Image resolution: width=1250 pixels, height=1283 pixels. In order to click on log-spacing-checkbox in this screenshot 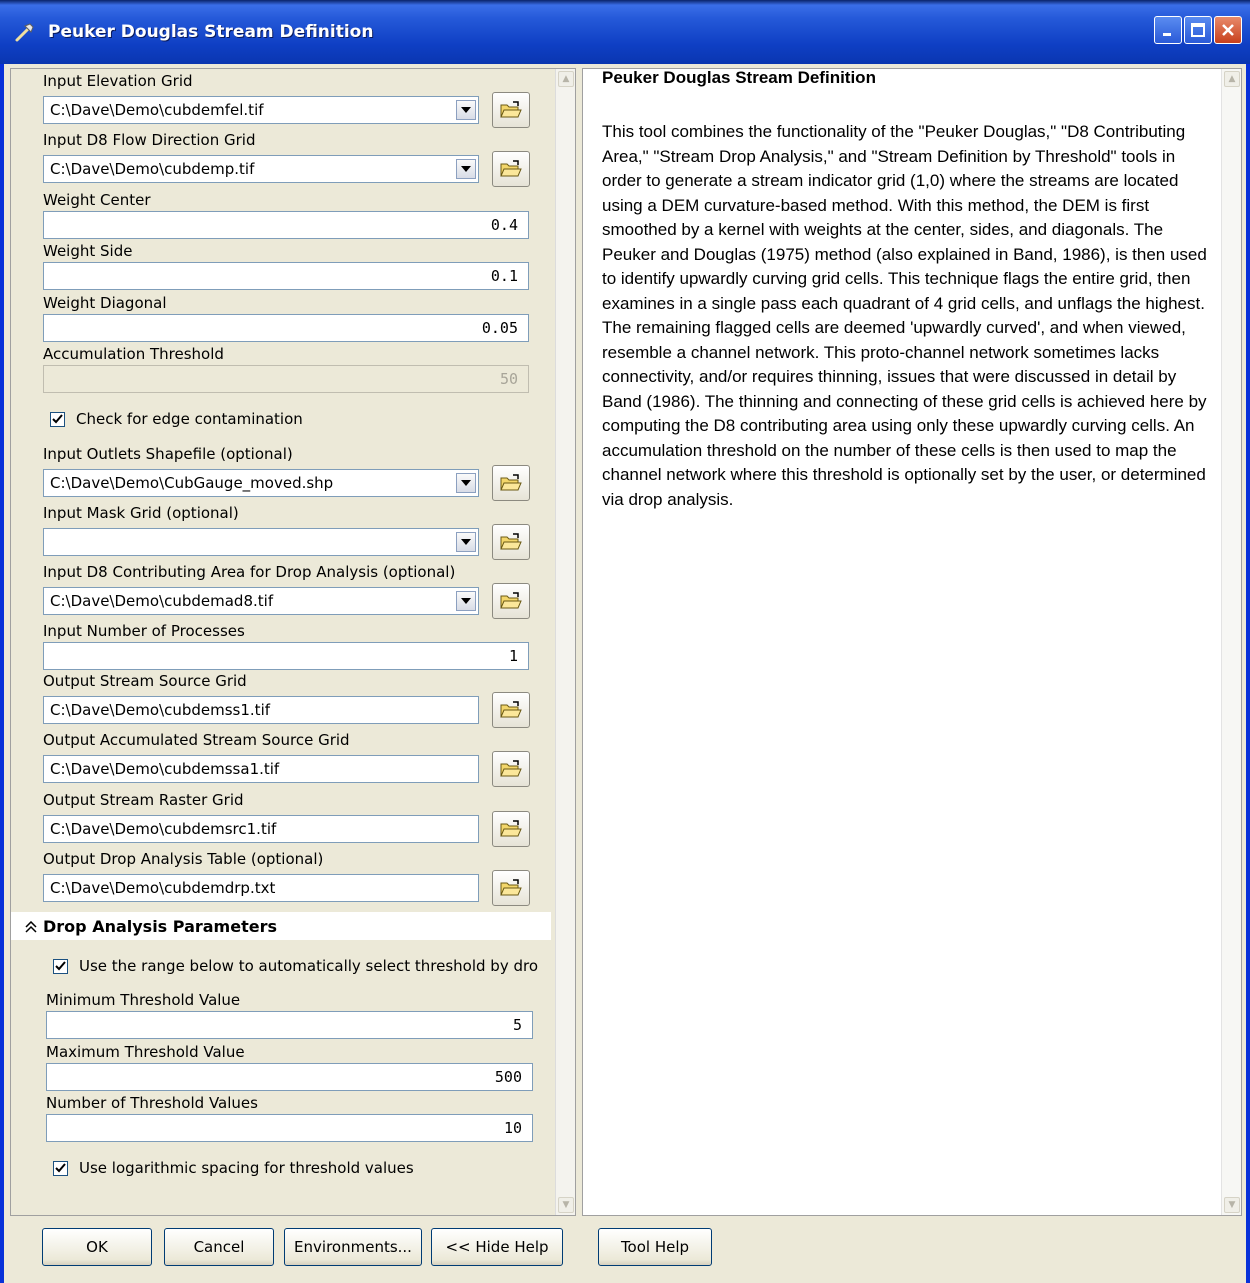, I will do `click(60, 1168)`.